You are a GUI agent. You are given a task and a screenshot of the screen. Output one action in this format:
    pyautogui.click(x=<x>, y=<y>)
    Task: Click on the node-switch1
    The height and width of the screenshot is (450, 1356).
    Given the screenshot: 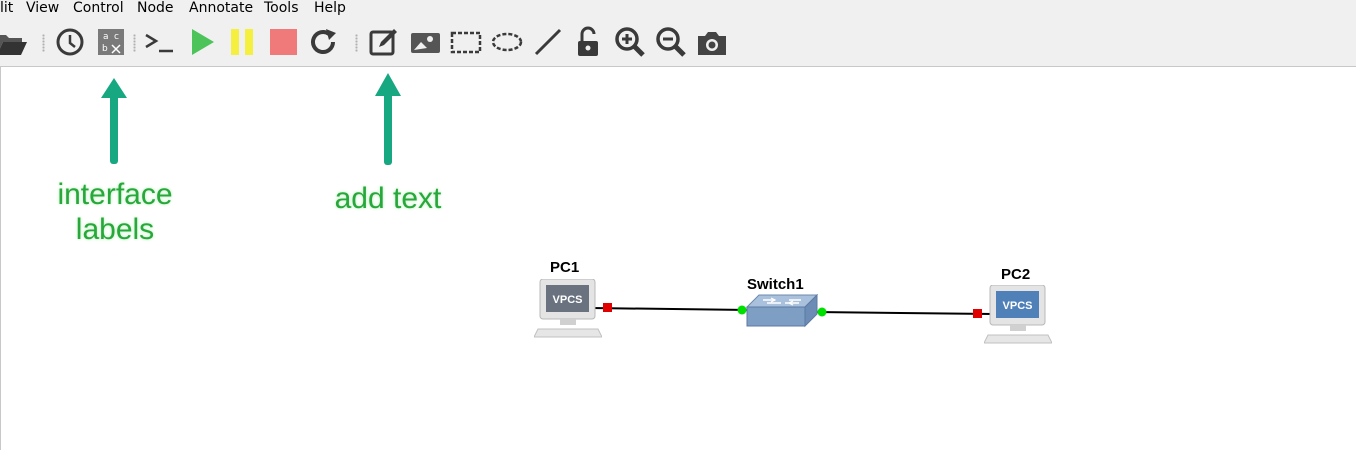 What is the action you would take?
    pyautogui.click(x=782, y=313)
    